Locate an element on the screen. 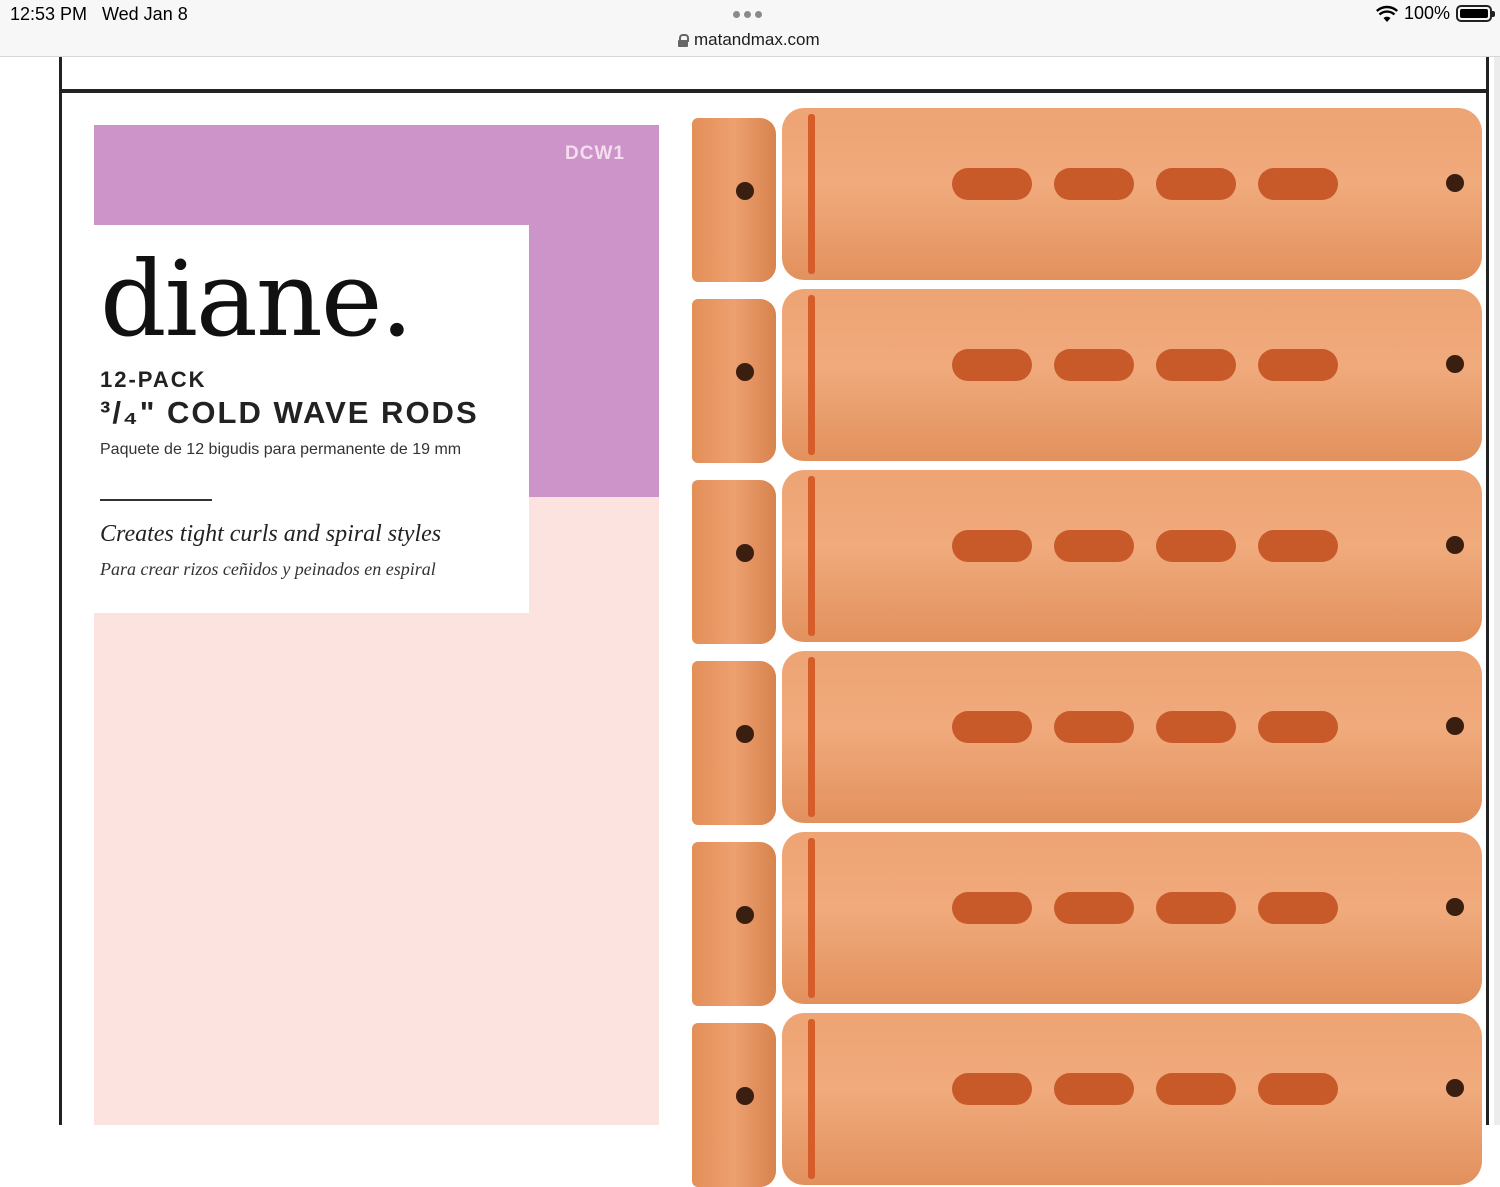 The image size is (1500, 1187). address-bar: matandmax.com is located at coordinates (749, 40).